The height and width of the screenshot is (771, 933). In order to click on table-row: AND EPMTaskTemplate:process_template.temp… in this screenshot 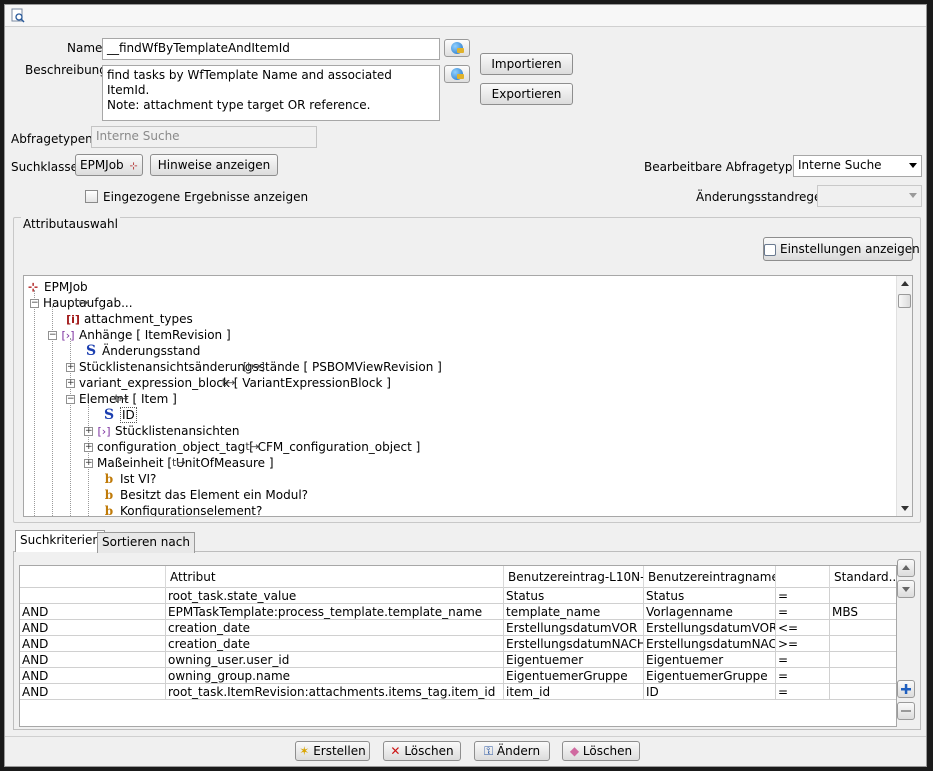, I will do `click(458, 612)`.